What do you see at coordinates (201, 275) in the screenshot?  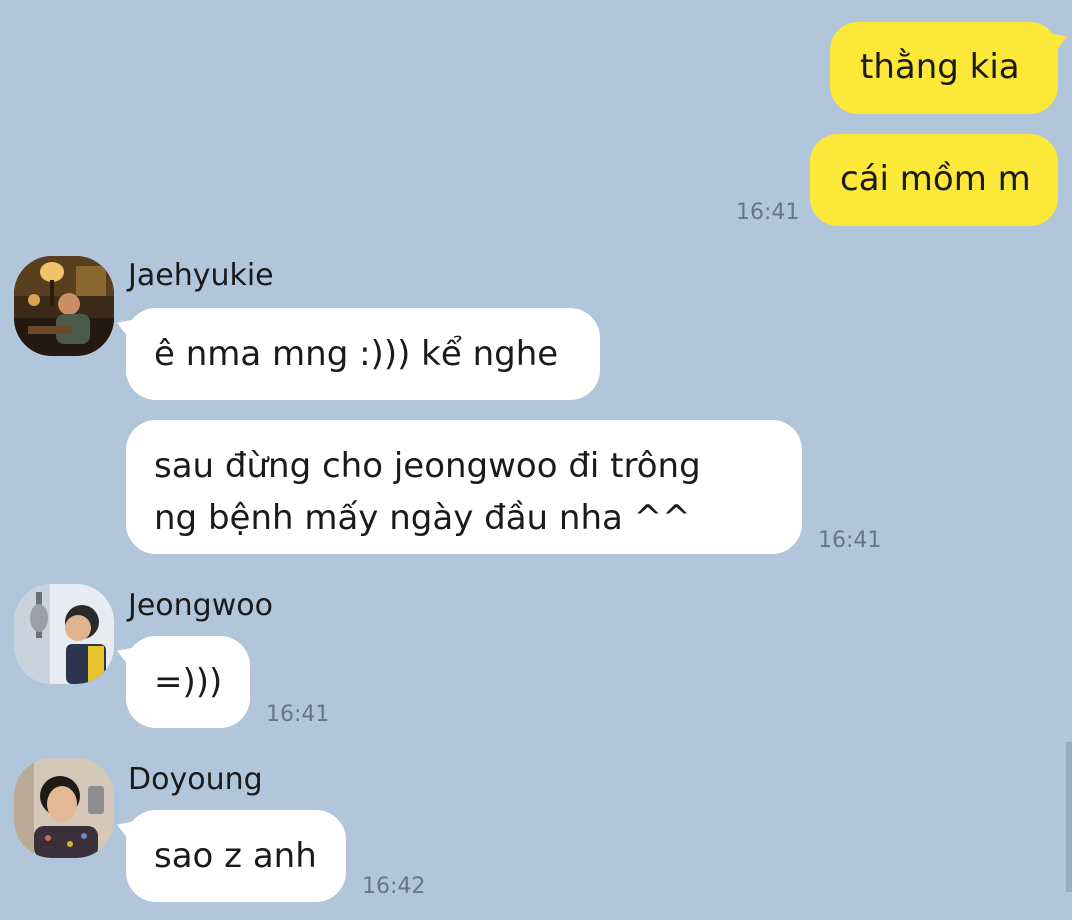 I see `sender-name: Jaehyukie` at bounding box center [201, 275].